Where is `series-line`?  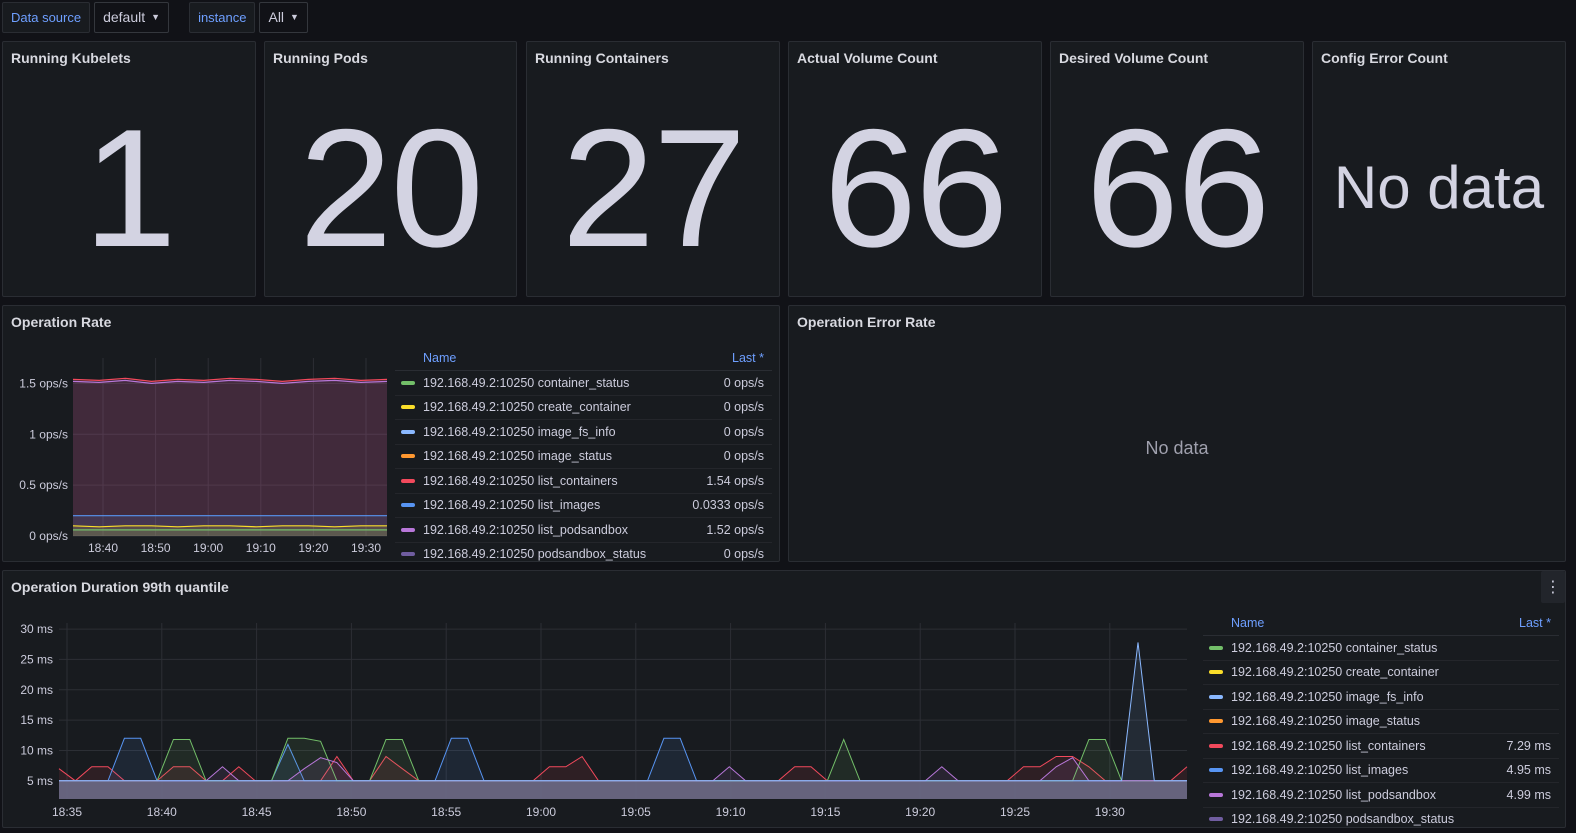 series-line is located at coordinates (623, 712).